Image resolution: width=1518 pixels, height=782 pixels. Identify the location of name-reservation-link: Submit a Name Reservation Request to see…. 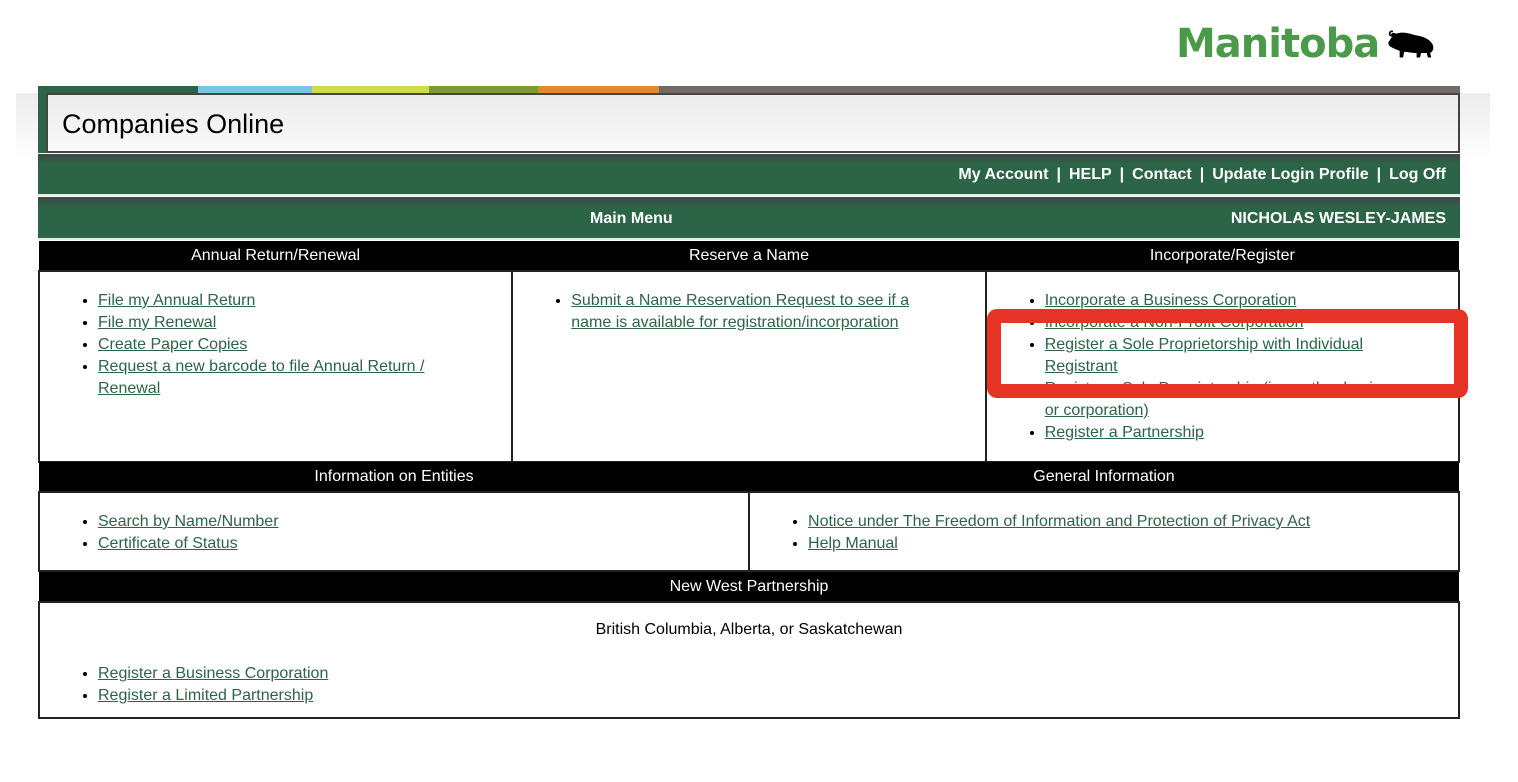
(740, 311).